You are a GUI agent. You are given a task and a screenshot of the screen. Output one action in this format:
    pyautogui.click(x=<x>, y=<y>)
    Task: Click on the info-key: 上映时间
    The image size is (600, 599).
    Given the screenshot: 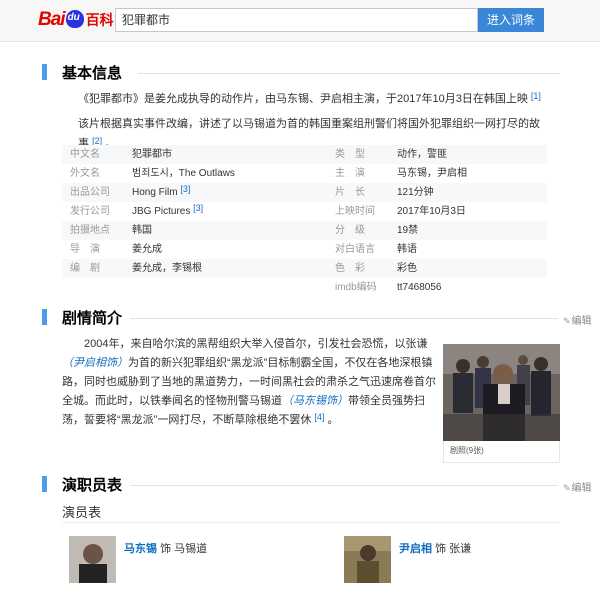 What is the action you would take?
    pyautogui.click(x=355, y=211)
    